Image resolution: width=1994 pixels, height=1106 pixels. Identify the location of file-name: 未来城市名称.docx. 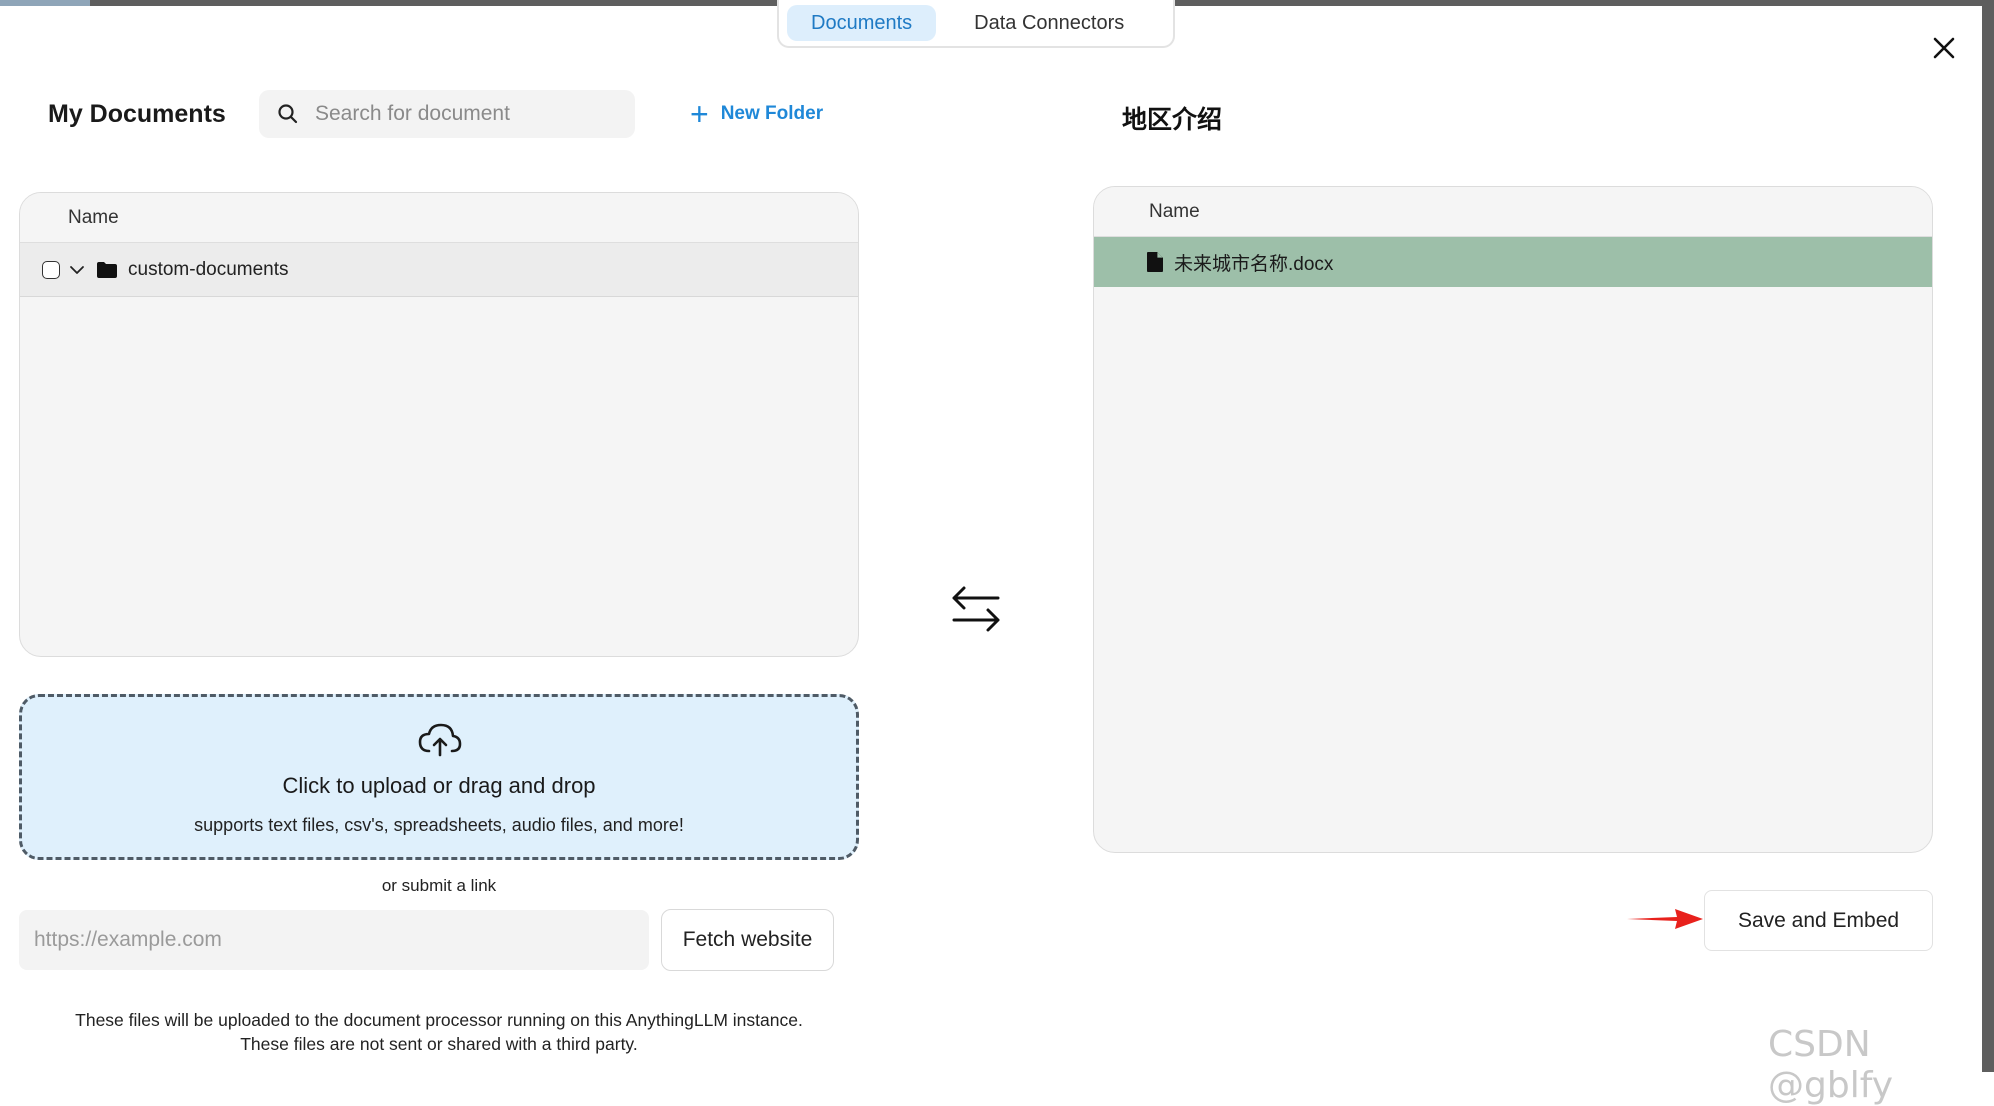
(1254, 264).